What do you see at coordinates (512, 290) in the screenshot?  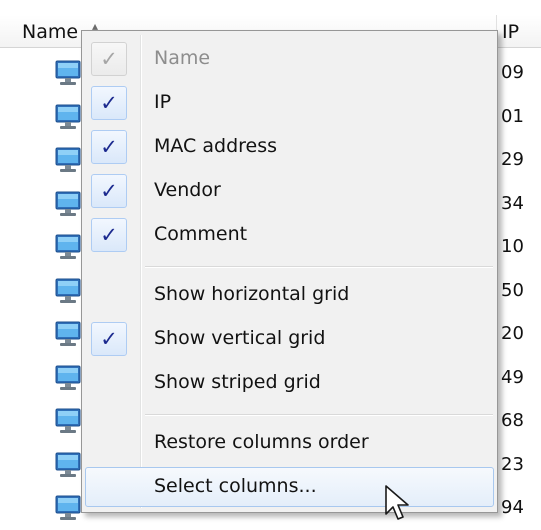 I see `ip-cell: 50` at bounding box center [512, 290].